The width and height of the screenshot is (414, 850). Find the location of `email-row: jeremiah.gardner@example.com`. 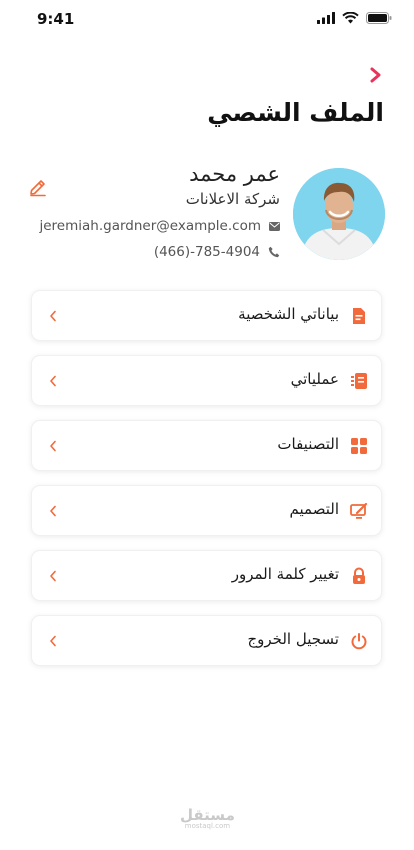

email-row: jeremiah.gardner@example.com is located at coordinates (159, 226).